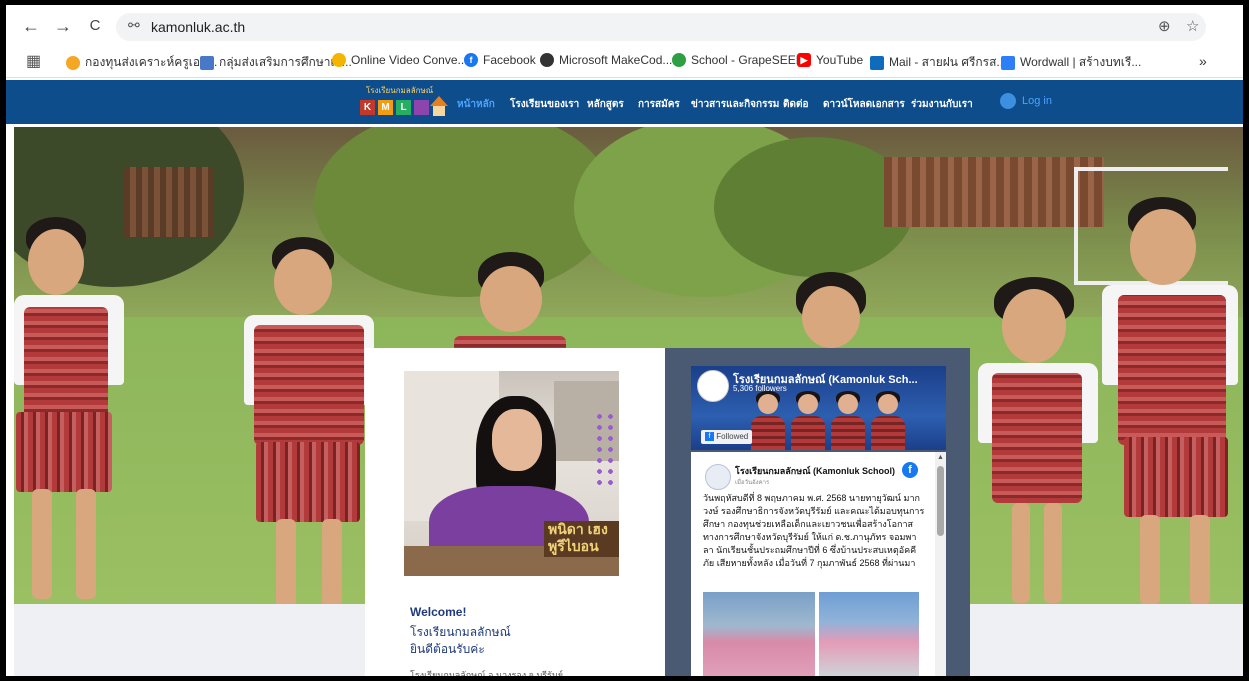  Describe the element at coordinates (134, 25) in the screenshot. I see `site-info-icon: ⚯` at that location.